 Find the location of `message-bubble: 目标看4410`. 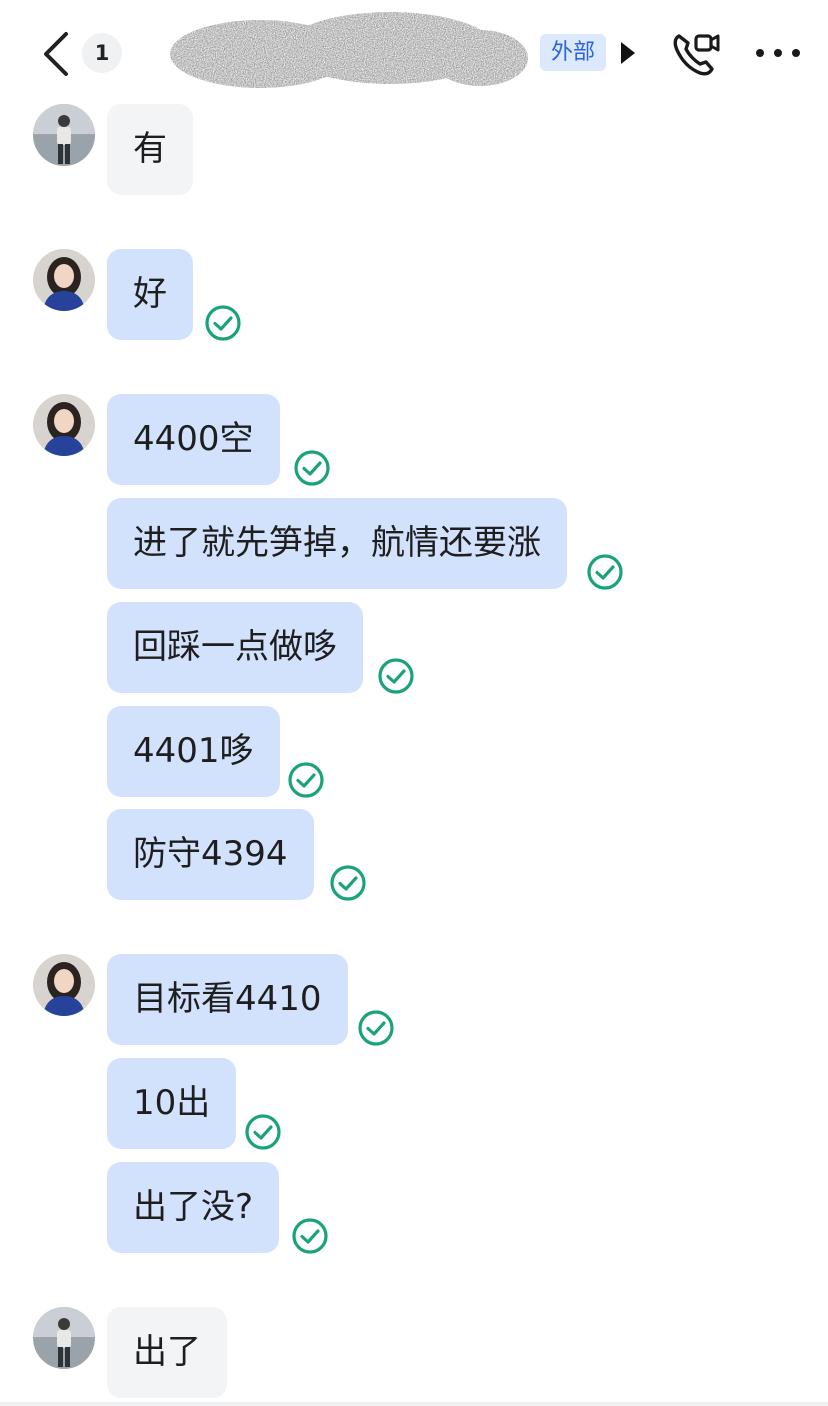

message-bubble: 目标看4410 is located at coordinates (227, 999).